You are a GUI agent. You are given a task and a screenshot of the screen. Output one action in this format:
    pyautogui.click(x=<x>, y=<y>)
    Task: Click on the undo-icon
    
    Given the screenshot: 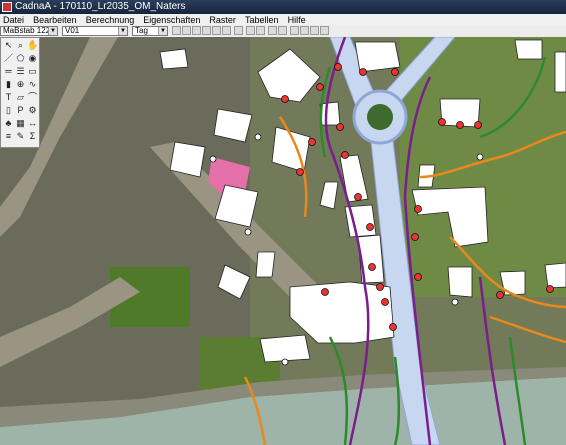 What is the action you would take?
    pyautogui.click(x=250, y=30)
    